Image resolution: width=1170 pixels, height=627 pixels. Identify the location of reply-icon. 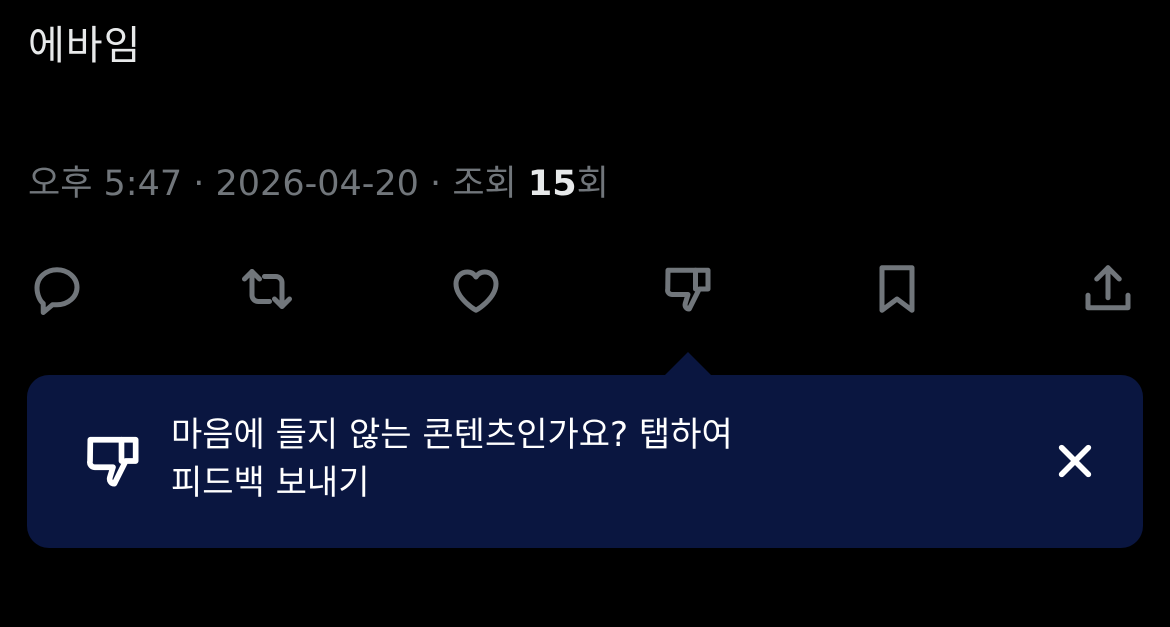
(57, 291).